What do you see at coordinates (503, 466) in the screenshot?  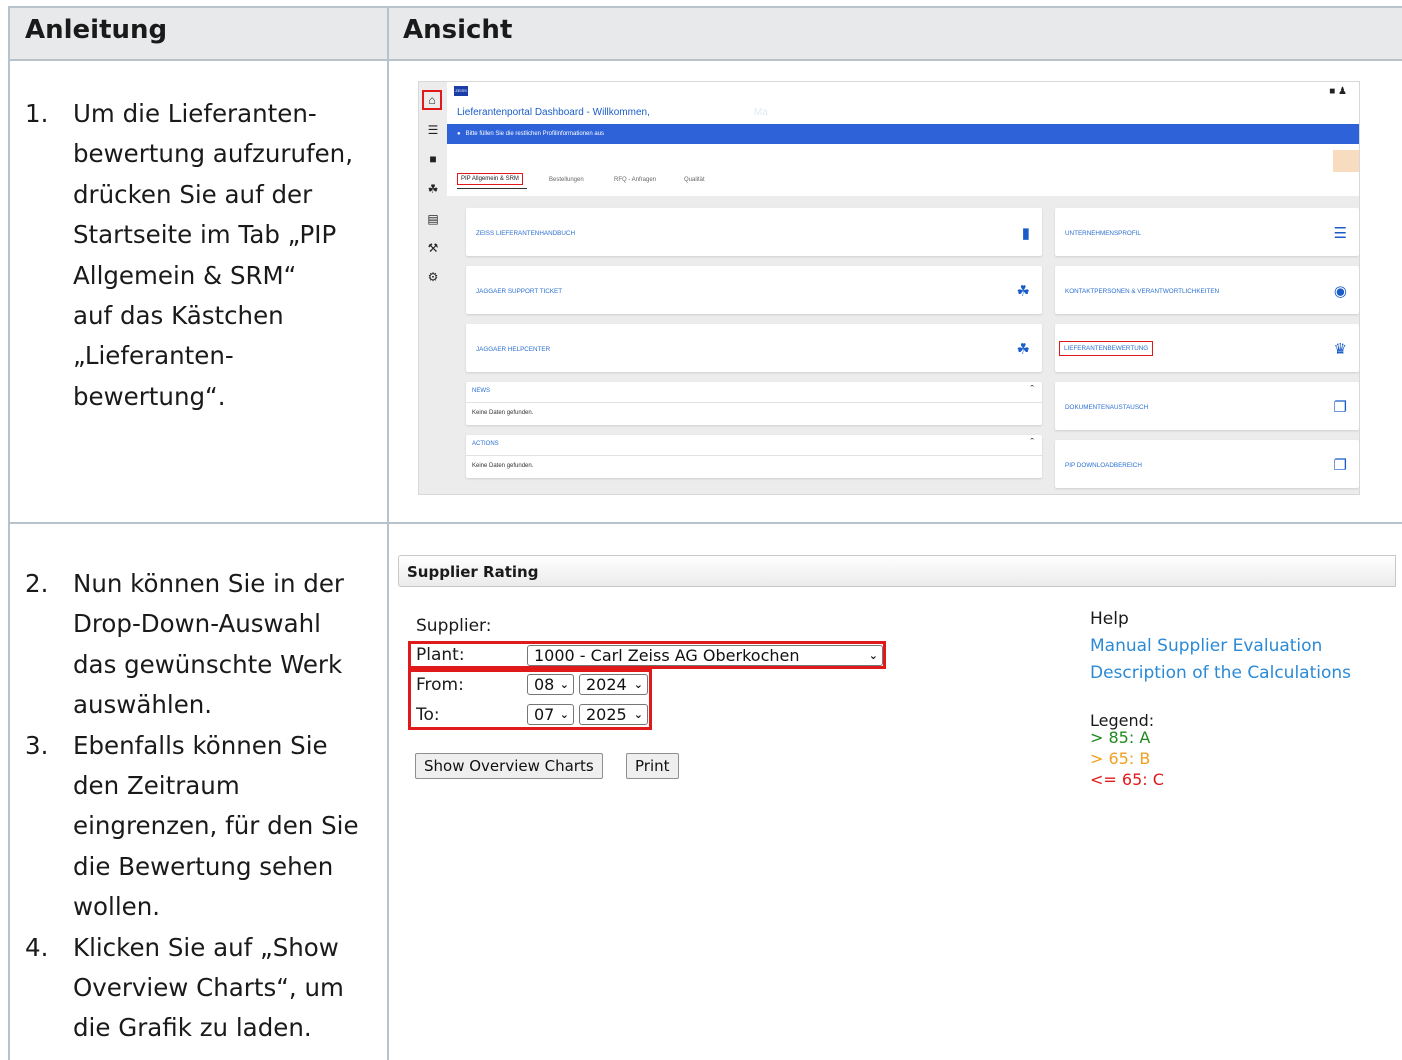 I see `actions-body: Keine Daten gefunden.` at bounding box center [503, 466].